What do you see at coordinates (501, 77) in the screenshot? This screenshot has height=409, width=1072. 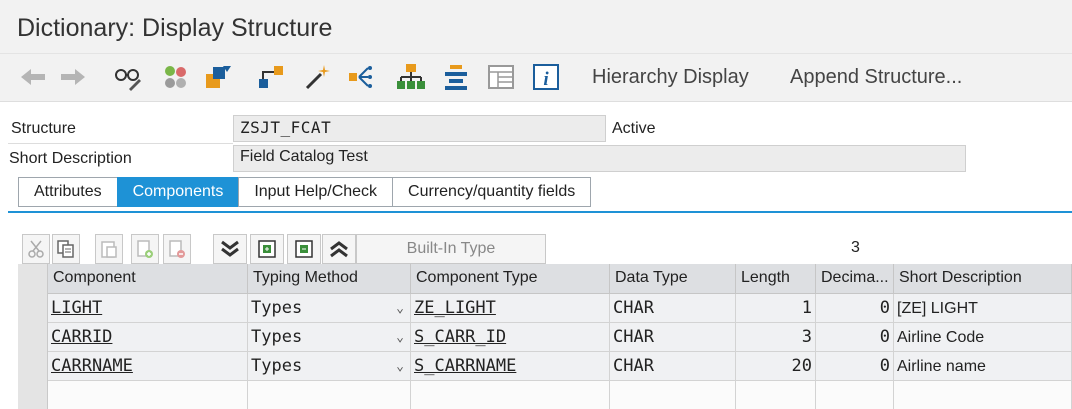 I see `table-view-icon` at bounding box center [501, 77].